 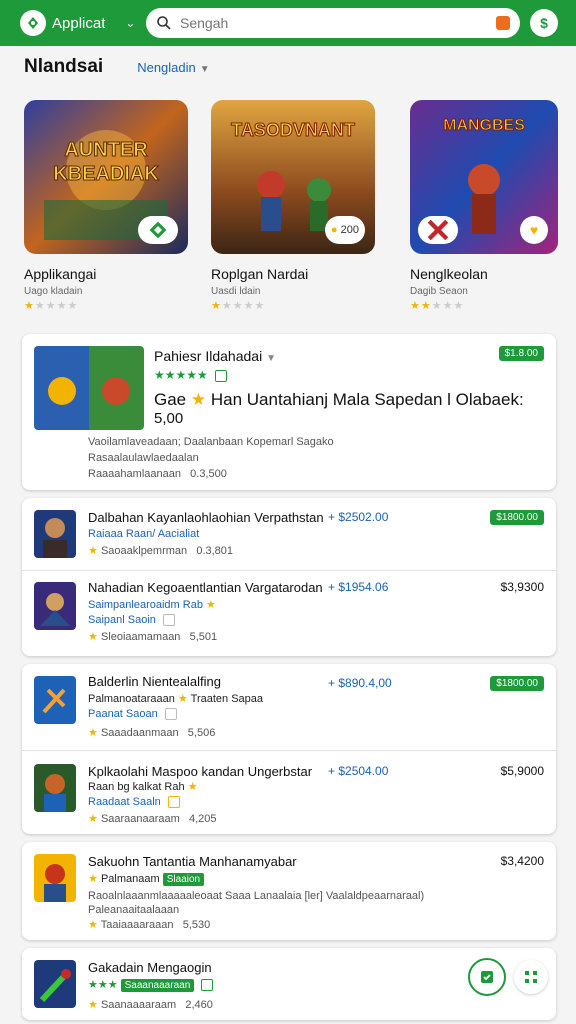 What do you see at coordinates (484, 177) in the screenshot?
I see `featured-art: MANGBES ♥` at bounding box center [484, 177].